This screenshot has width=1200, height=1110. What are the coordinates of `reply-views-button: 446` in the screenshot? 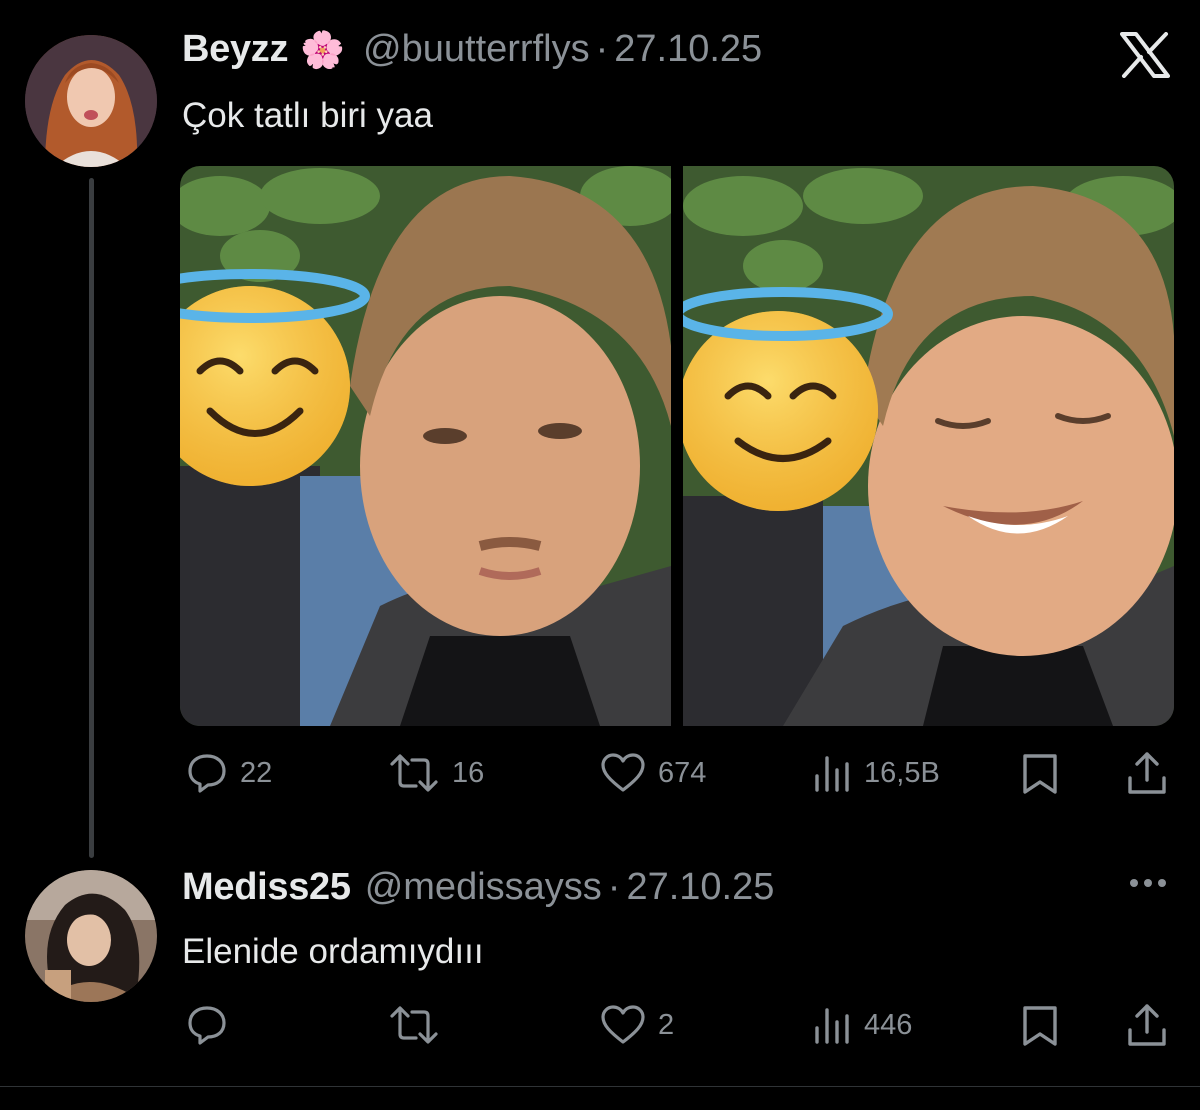 It's located at (862, 1025).